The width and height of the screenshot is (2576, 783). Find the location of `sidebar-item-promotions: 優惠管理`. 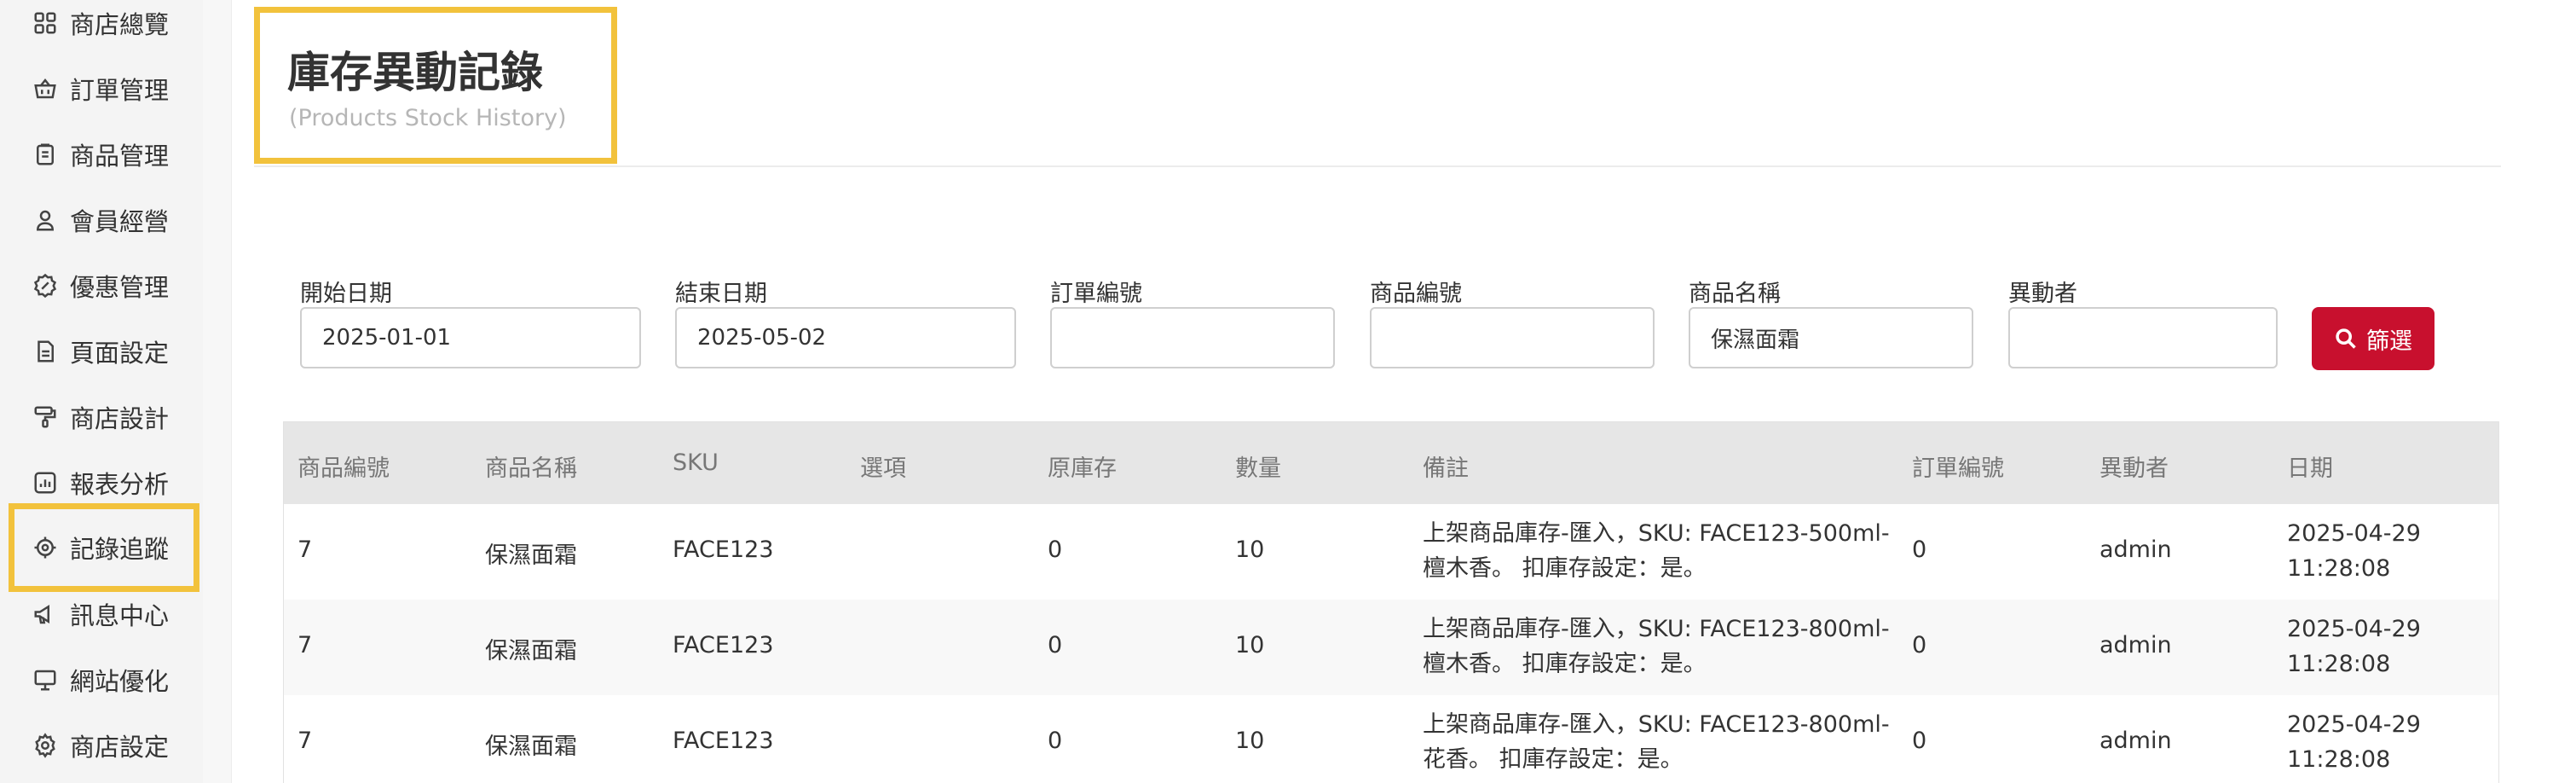

sidebar-item-promotions: 優惠管理 is located at coordinates (104, 286).